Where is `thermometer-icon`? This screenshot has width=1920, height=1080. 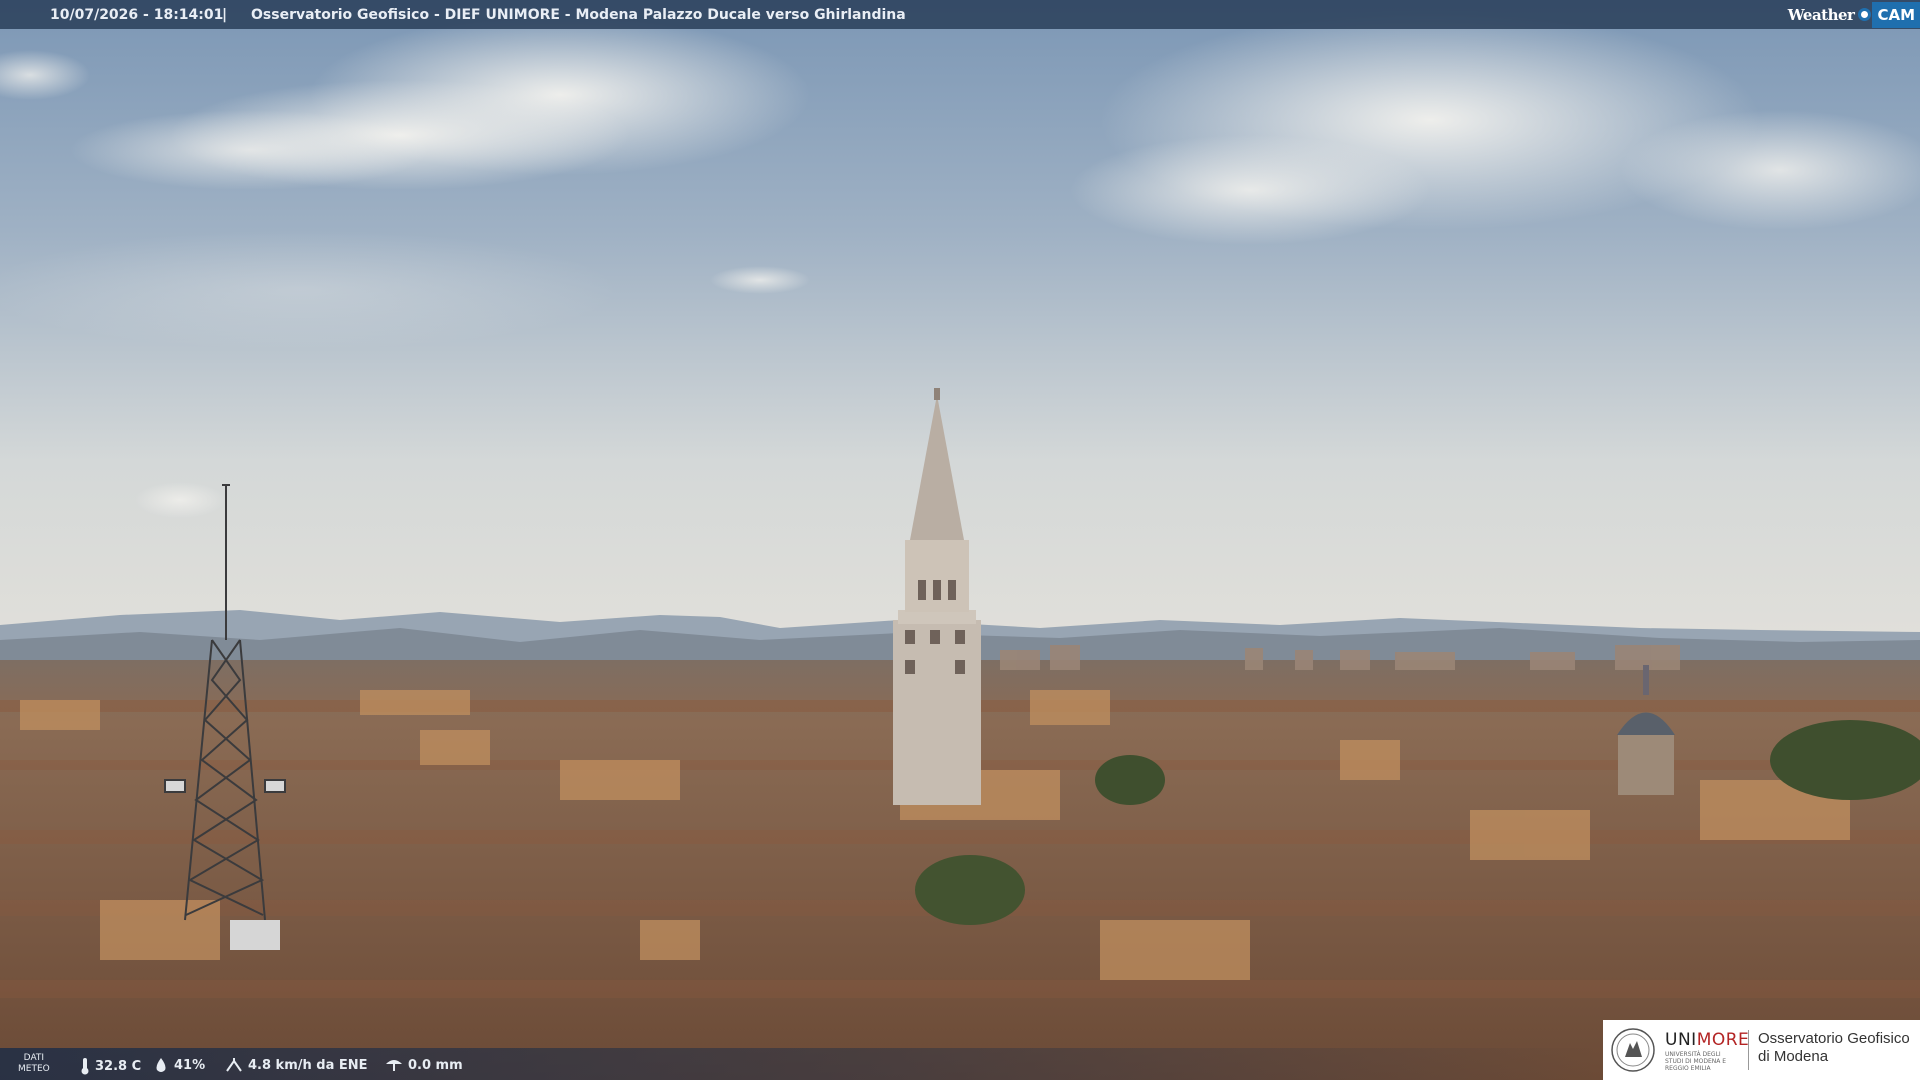
thermometer-icon is located at coordinates (85, 1066).